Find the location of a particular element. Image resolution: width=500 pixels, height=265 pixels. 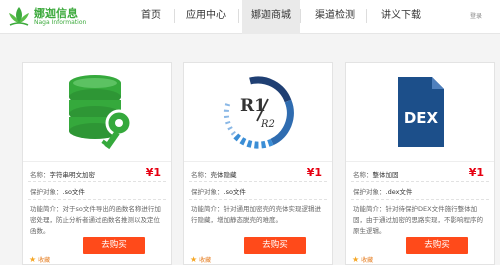

product-image is located at coordinates (97, 112).